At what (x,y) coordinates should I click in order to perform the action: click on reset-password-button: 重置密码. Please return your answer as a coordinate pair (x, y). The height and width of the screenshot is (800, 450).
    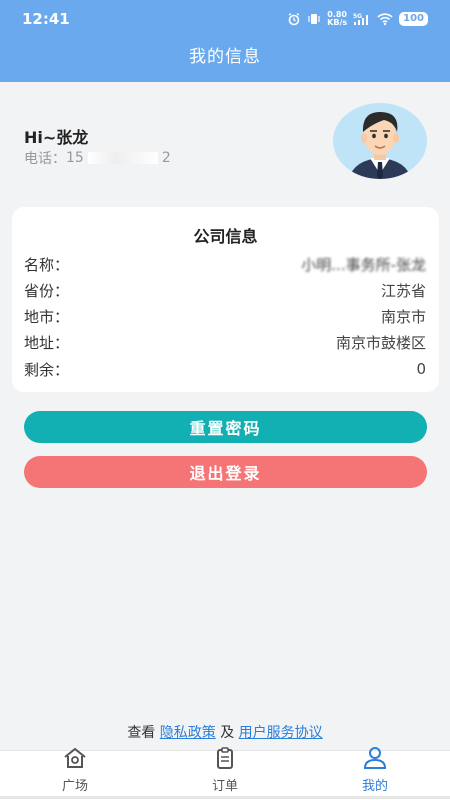
    Looking at the image, I should click on (225, 427).